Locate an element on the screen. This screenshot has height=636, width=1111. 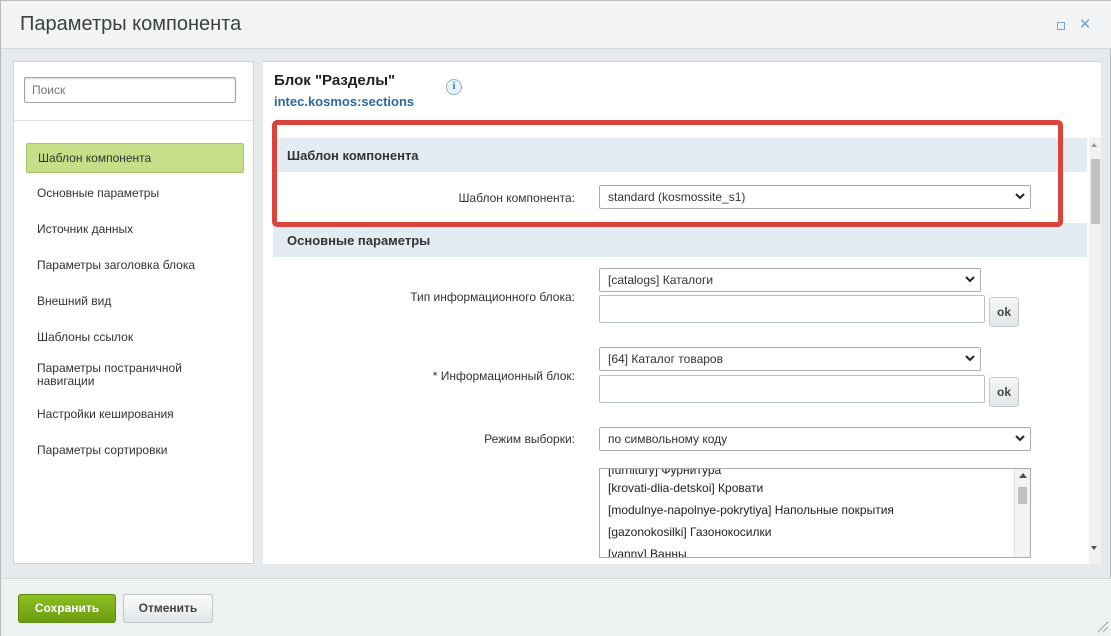
section-heading-template: Шаблон компонента is located at coordinates (680, 155).